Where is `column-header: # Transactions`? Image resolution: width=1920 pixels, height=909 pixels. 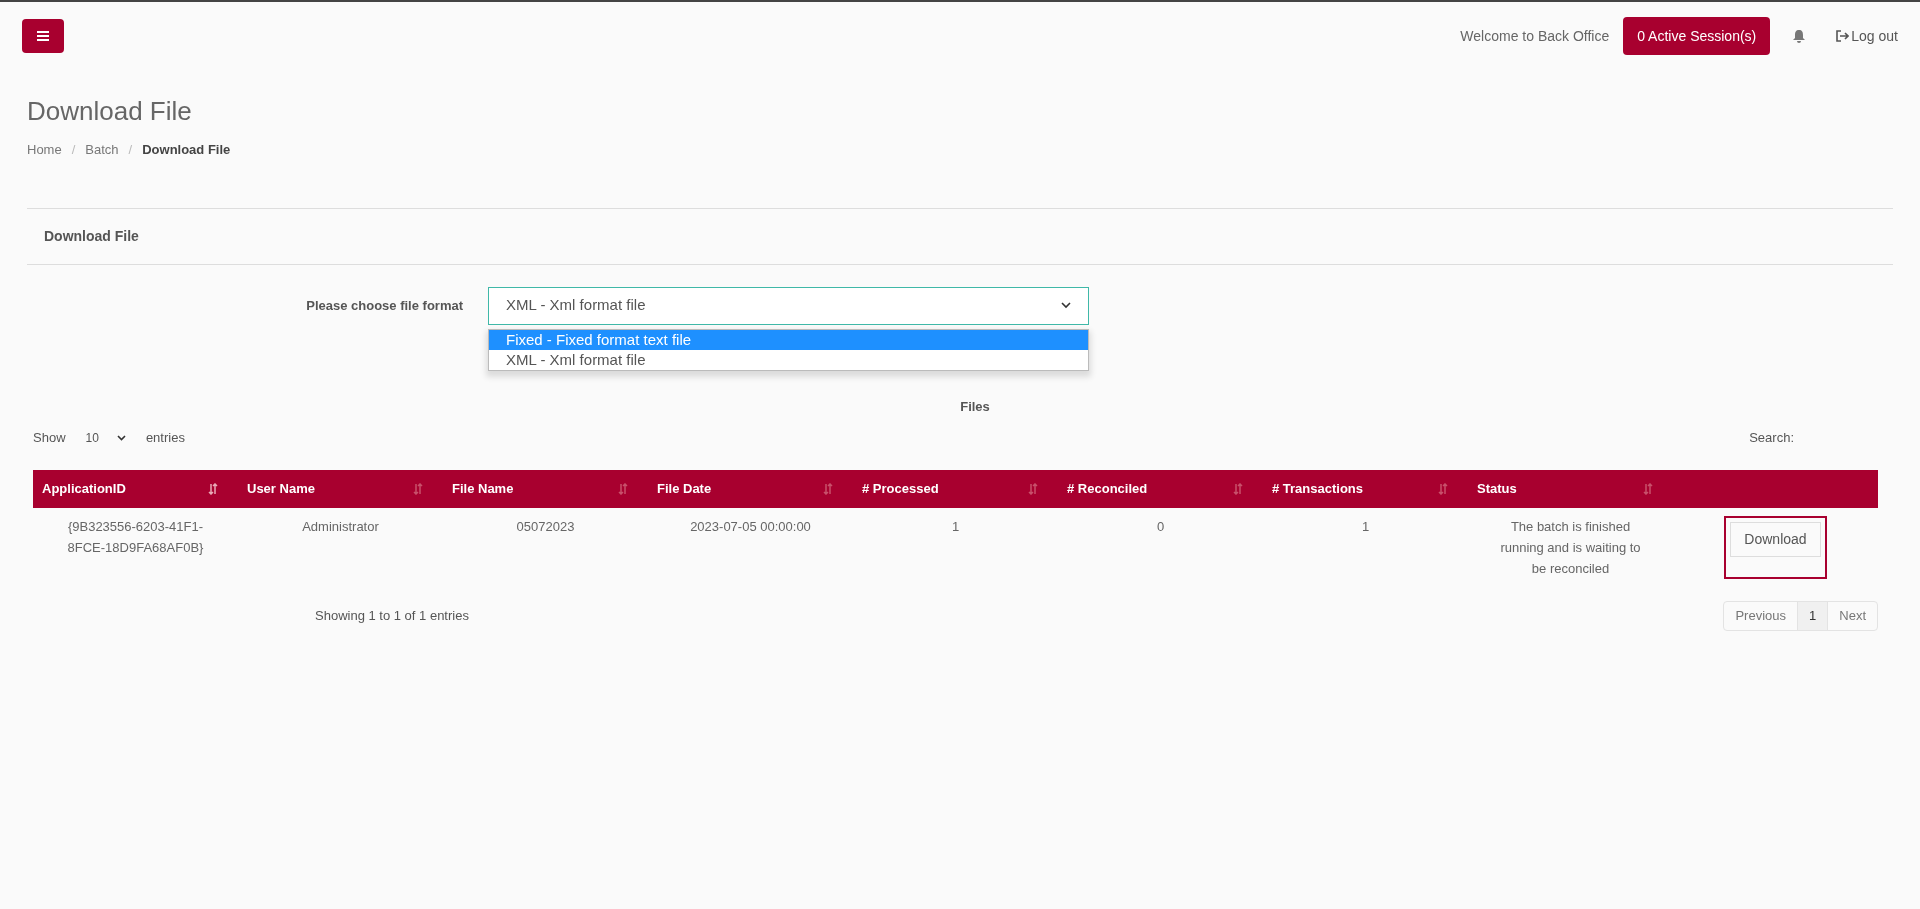 column-header: # Transactions is located at coordinates (1365, 489).